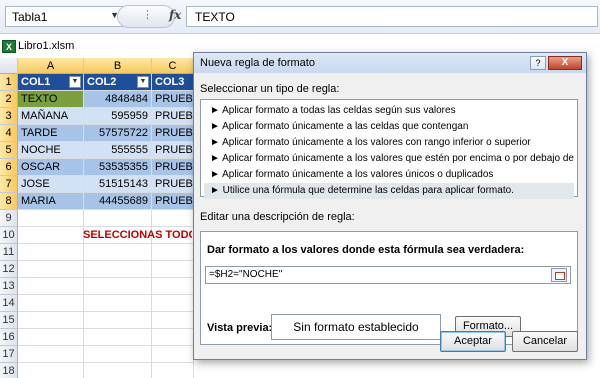 This screenshot has height=378, width=600. I want to click on select-type-label: Seleccionar un tipo de regla:, so click(270, 89).